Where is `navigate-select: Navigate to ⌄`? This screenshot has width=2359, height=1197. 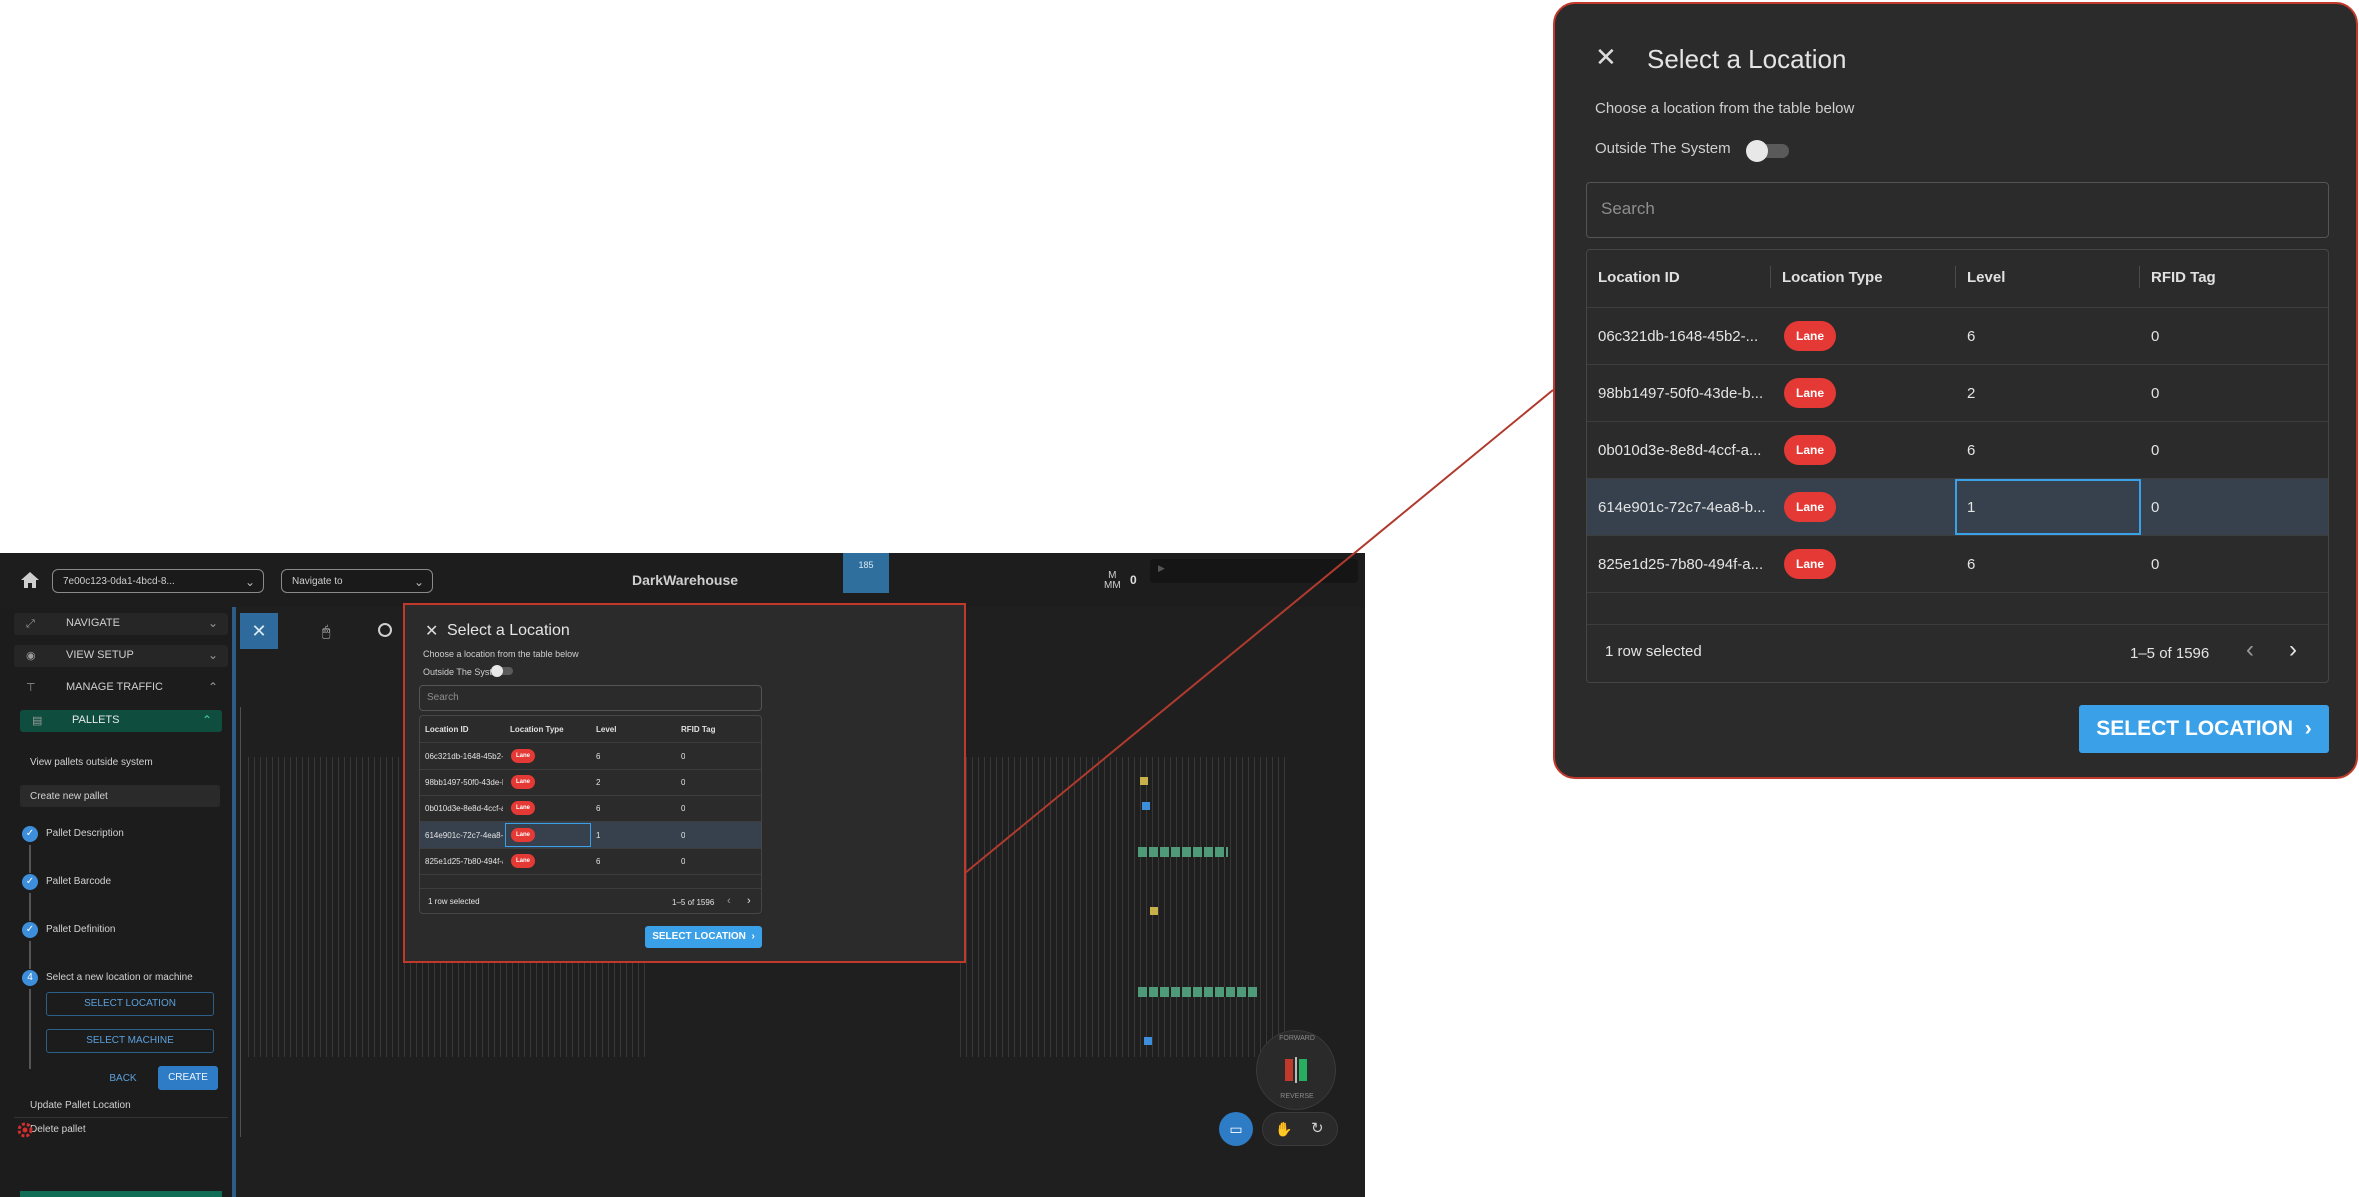 navigate-select: Navigate to ⌄ is located at coordinates (357, 581).